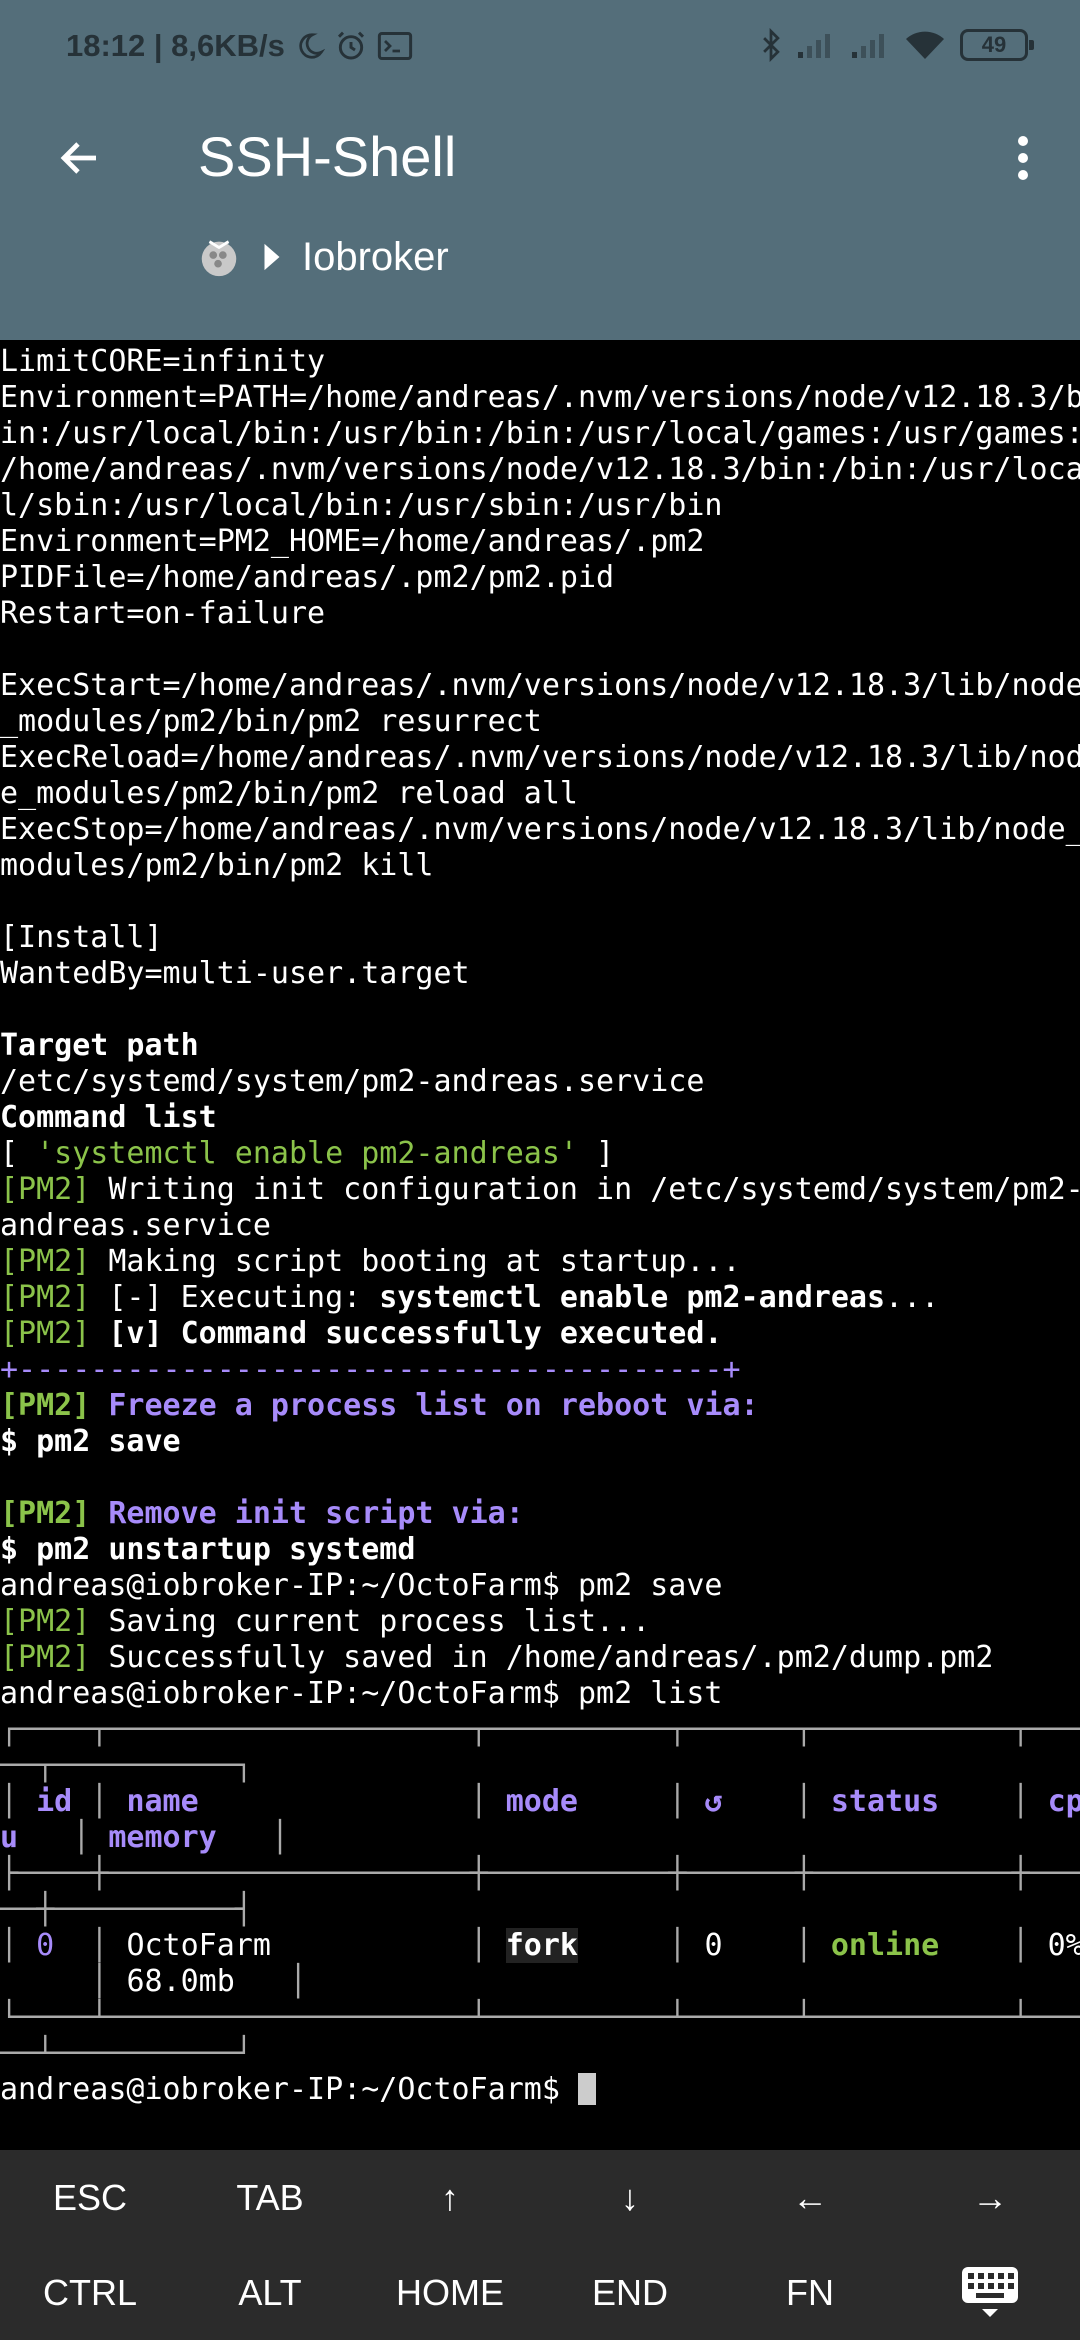  What do you see at coordinates (198, 1945) in the screenshot?
I see `table-cell: OctoFarm` at bounding box center [198, 1945].